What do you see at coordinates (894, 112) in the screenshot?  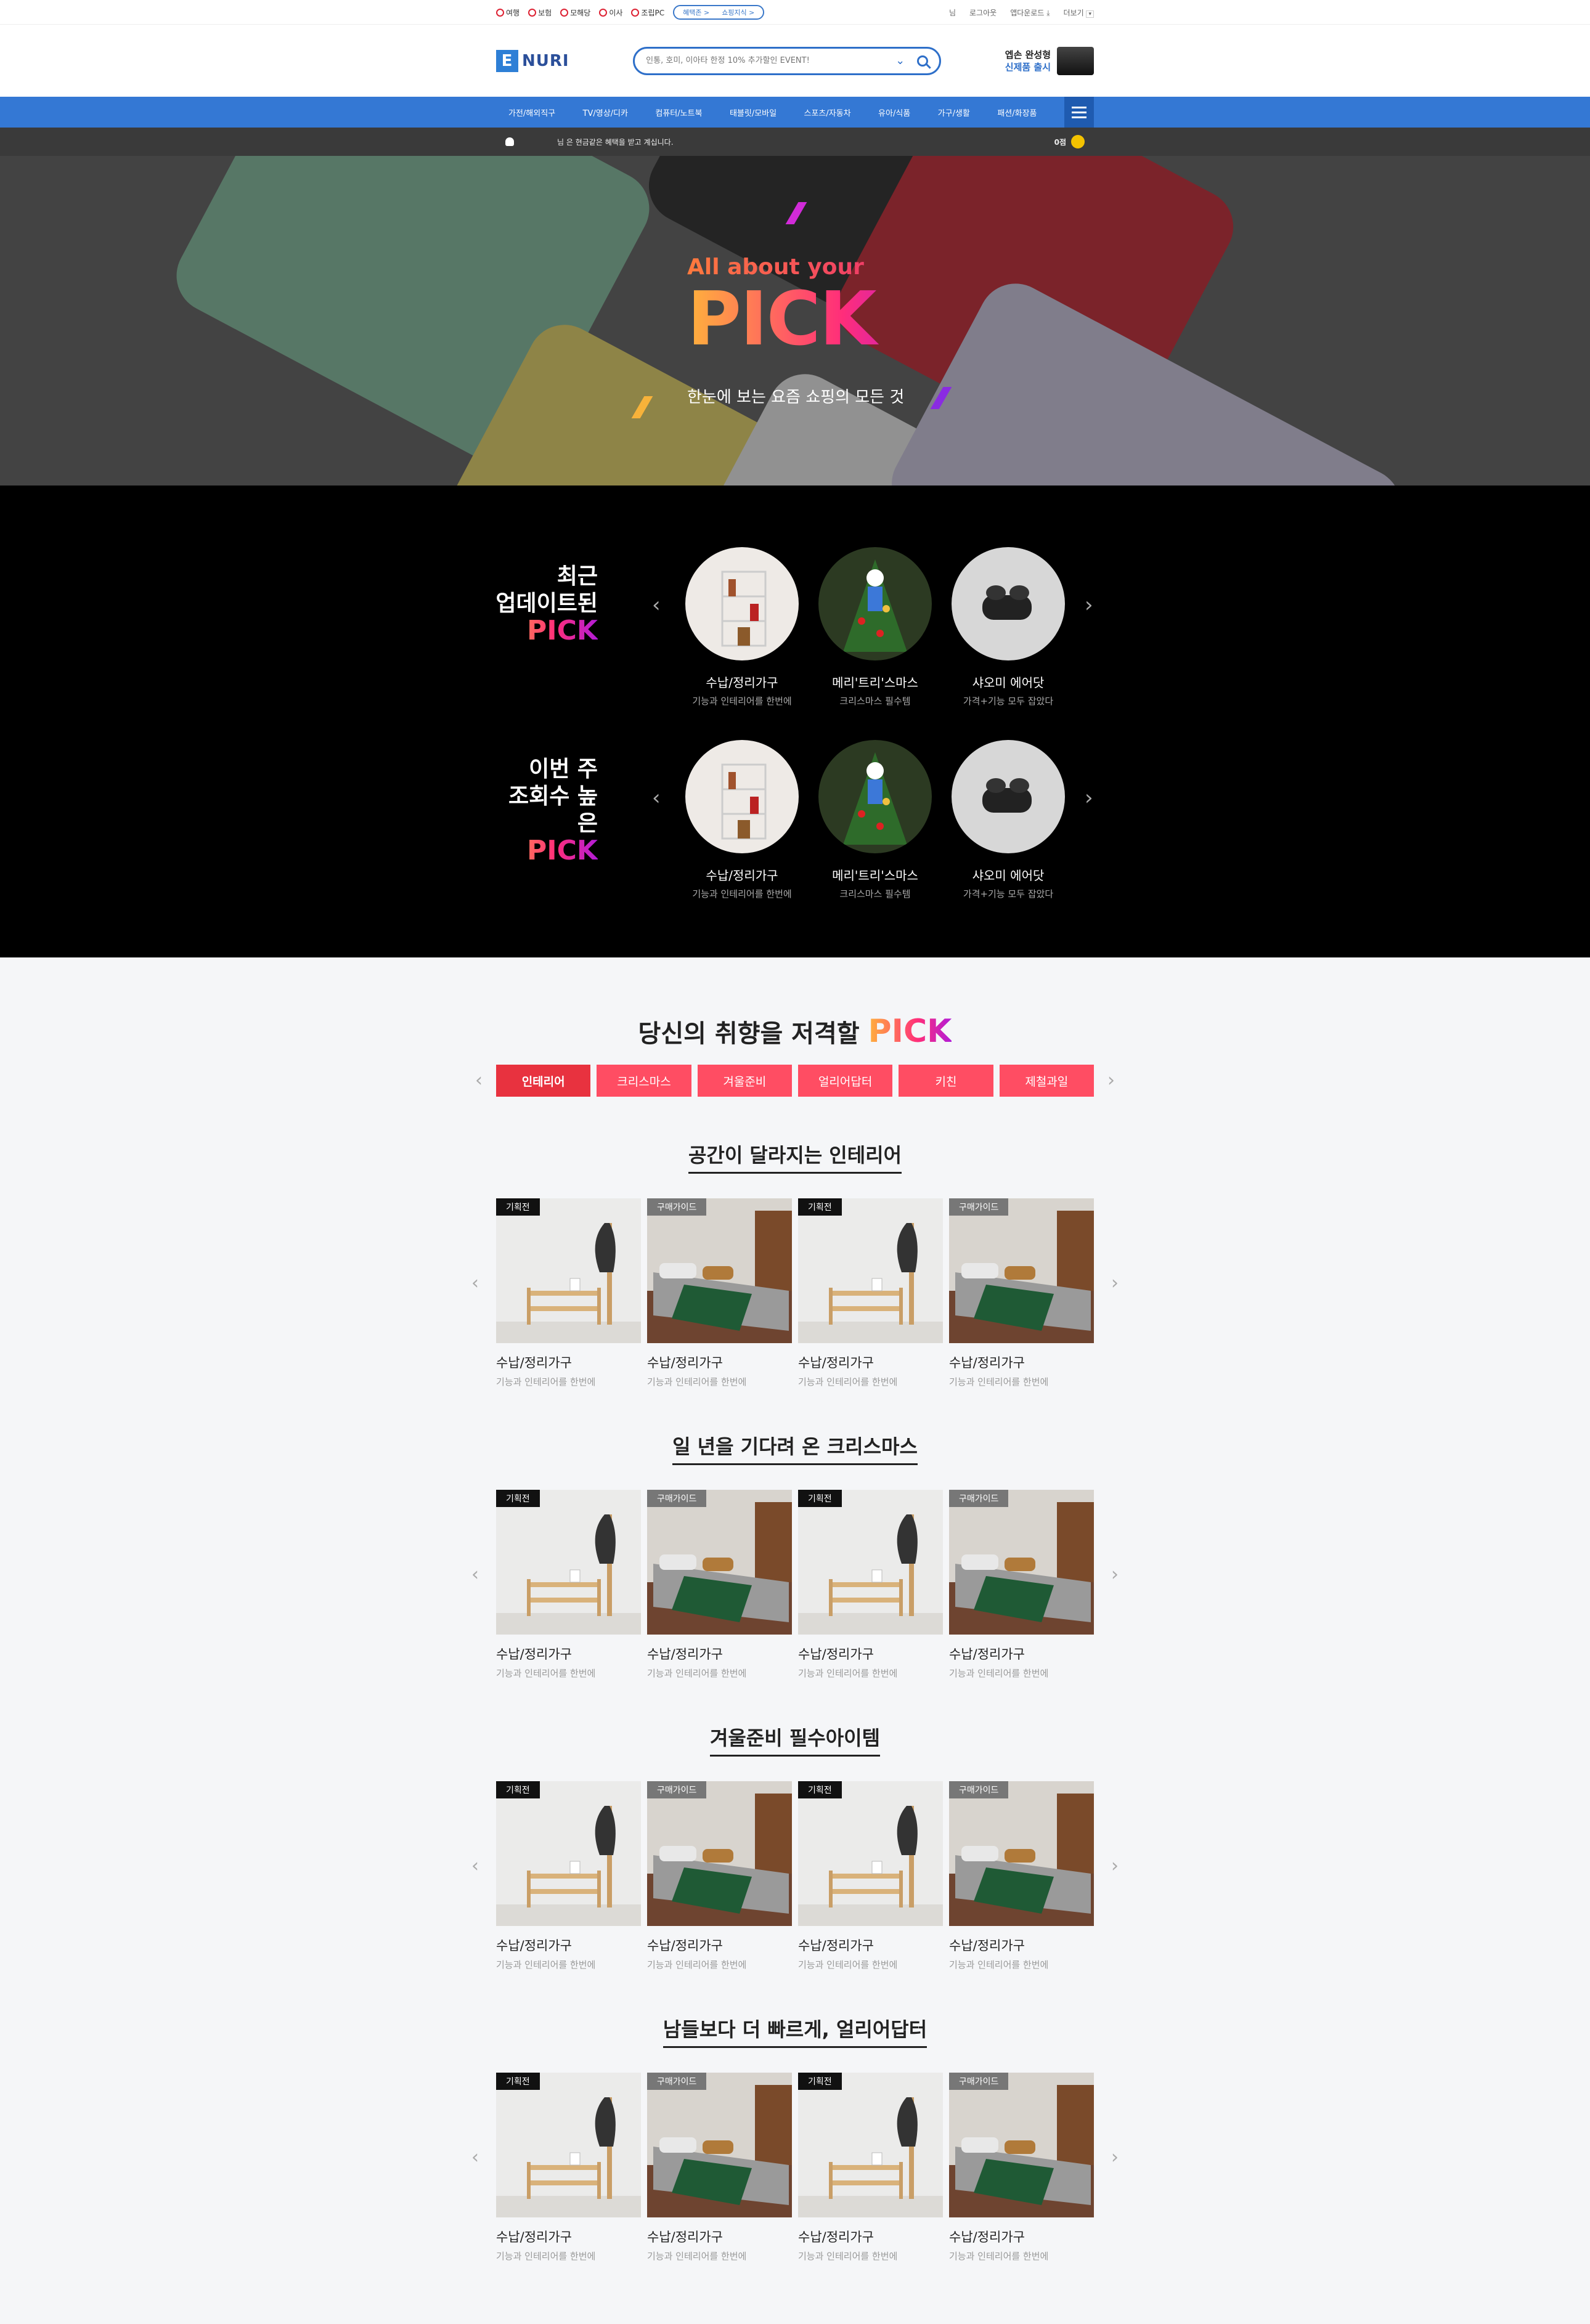 I see `nav-item: 유아/식품` at bounding box center [894, 112].